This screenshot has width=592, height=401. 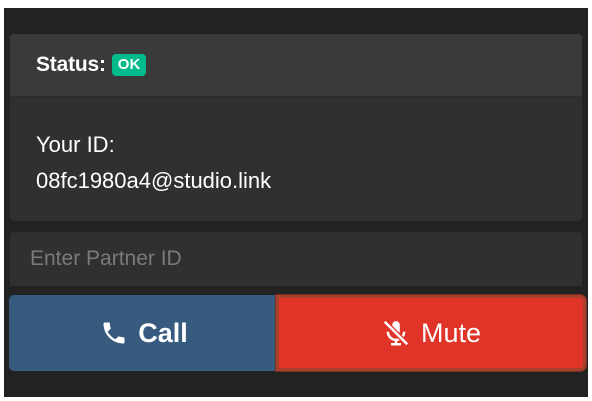 What do you see at coordinates (296, 259) in the screenshot?
I see `partner-id-input` at bounding box center [296, 259].